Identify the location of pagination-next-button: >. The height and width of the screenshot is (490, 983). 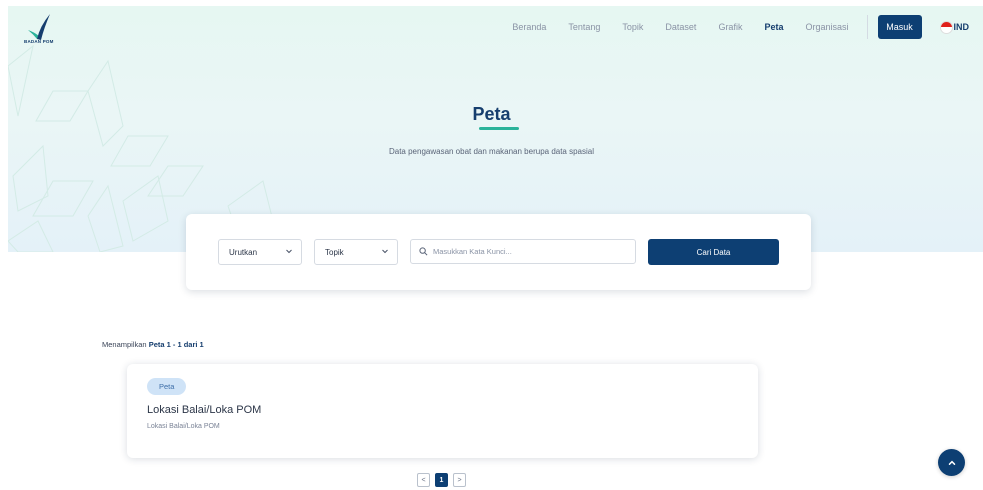
(459, 480).